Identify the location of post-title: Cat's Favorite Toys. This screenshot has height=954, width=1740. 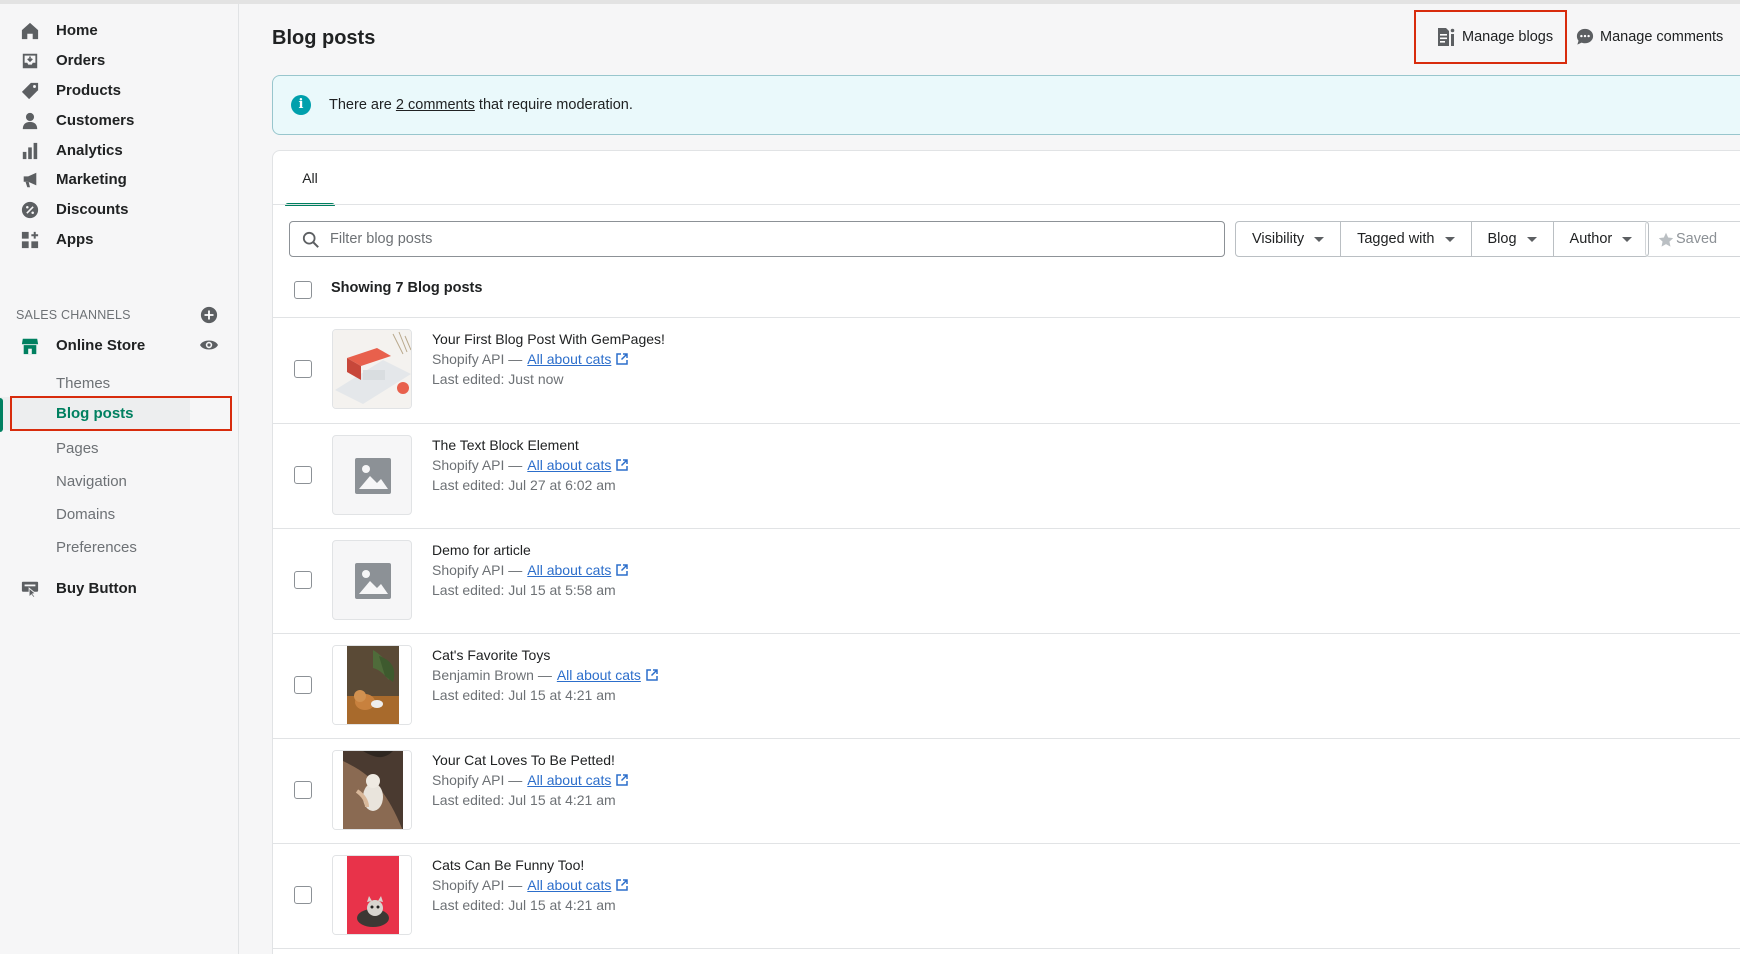
(491, 655).